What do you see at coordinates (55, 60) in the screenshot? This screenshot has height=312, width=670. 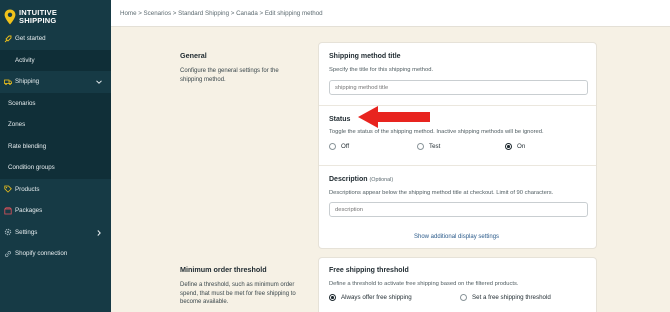 I see `sidebar-item-activity: Activity` at bounding box center [55, 60].